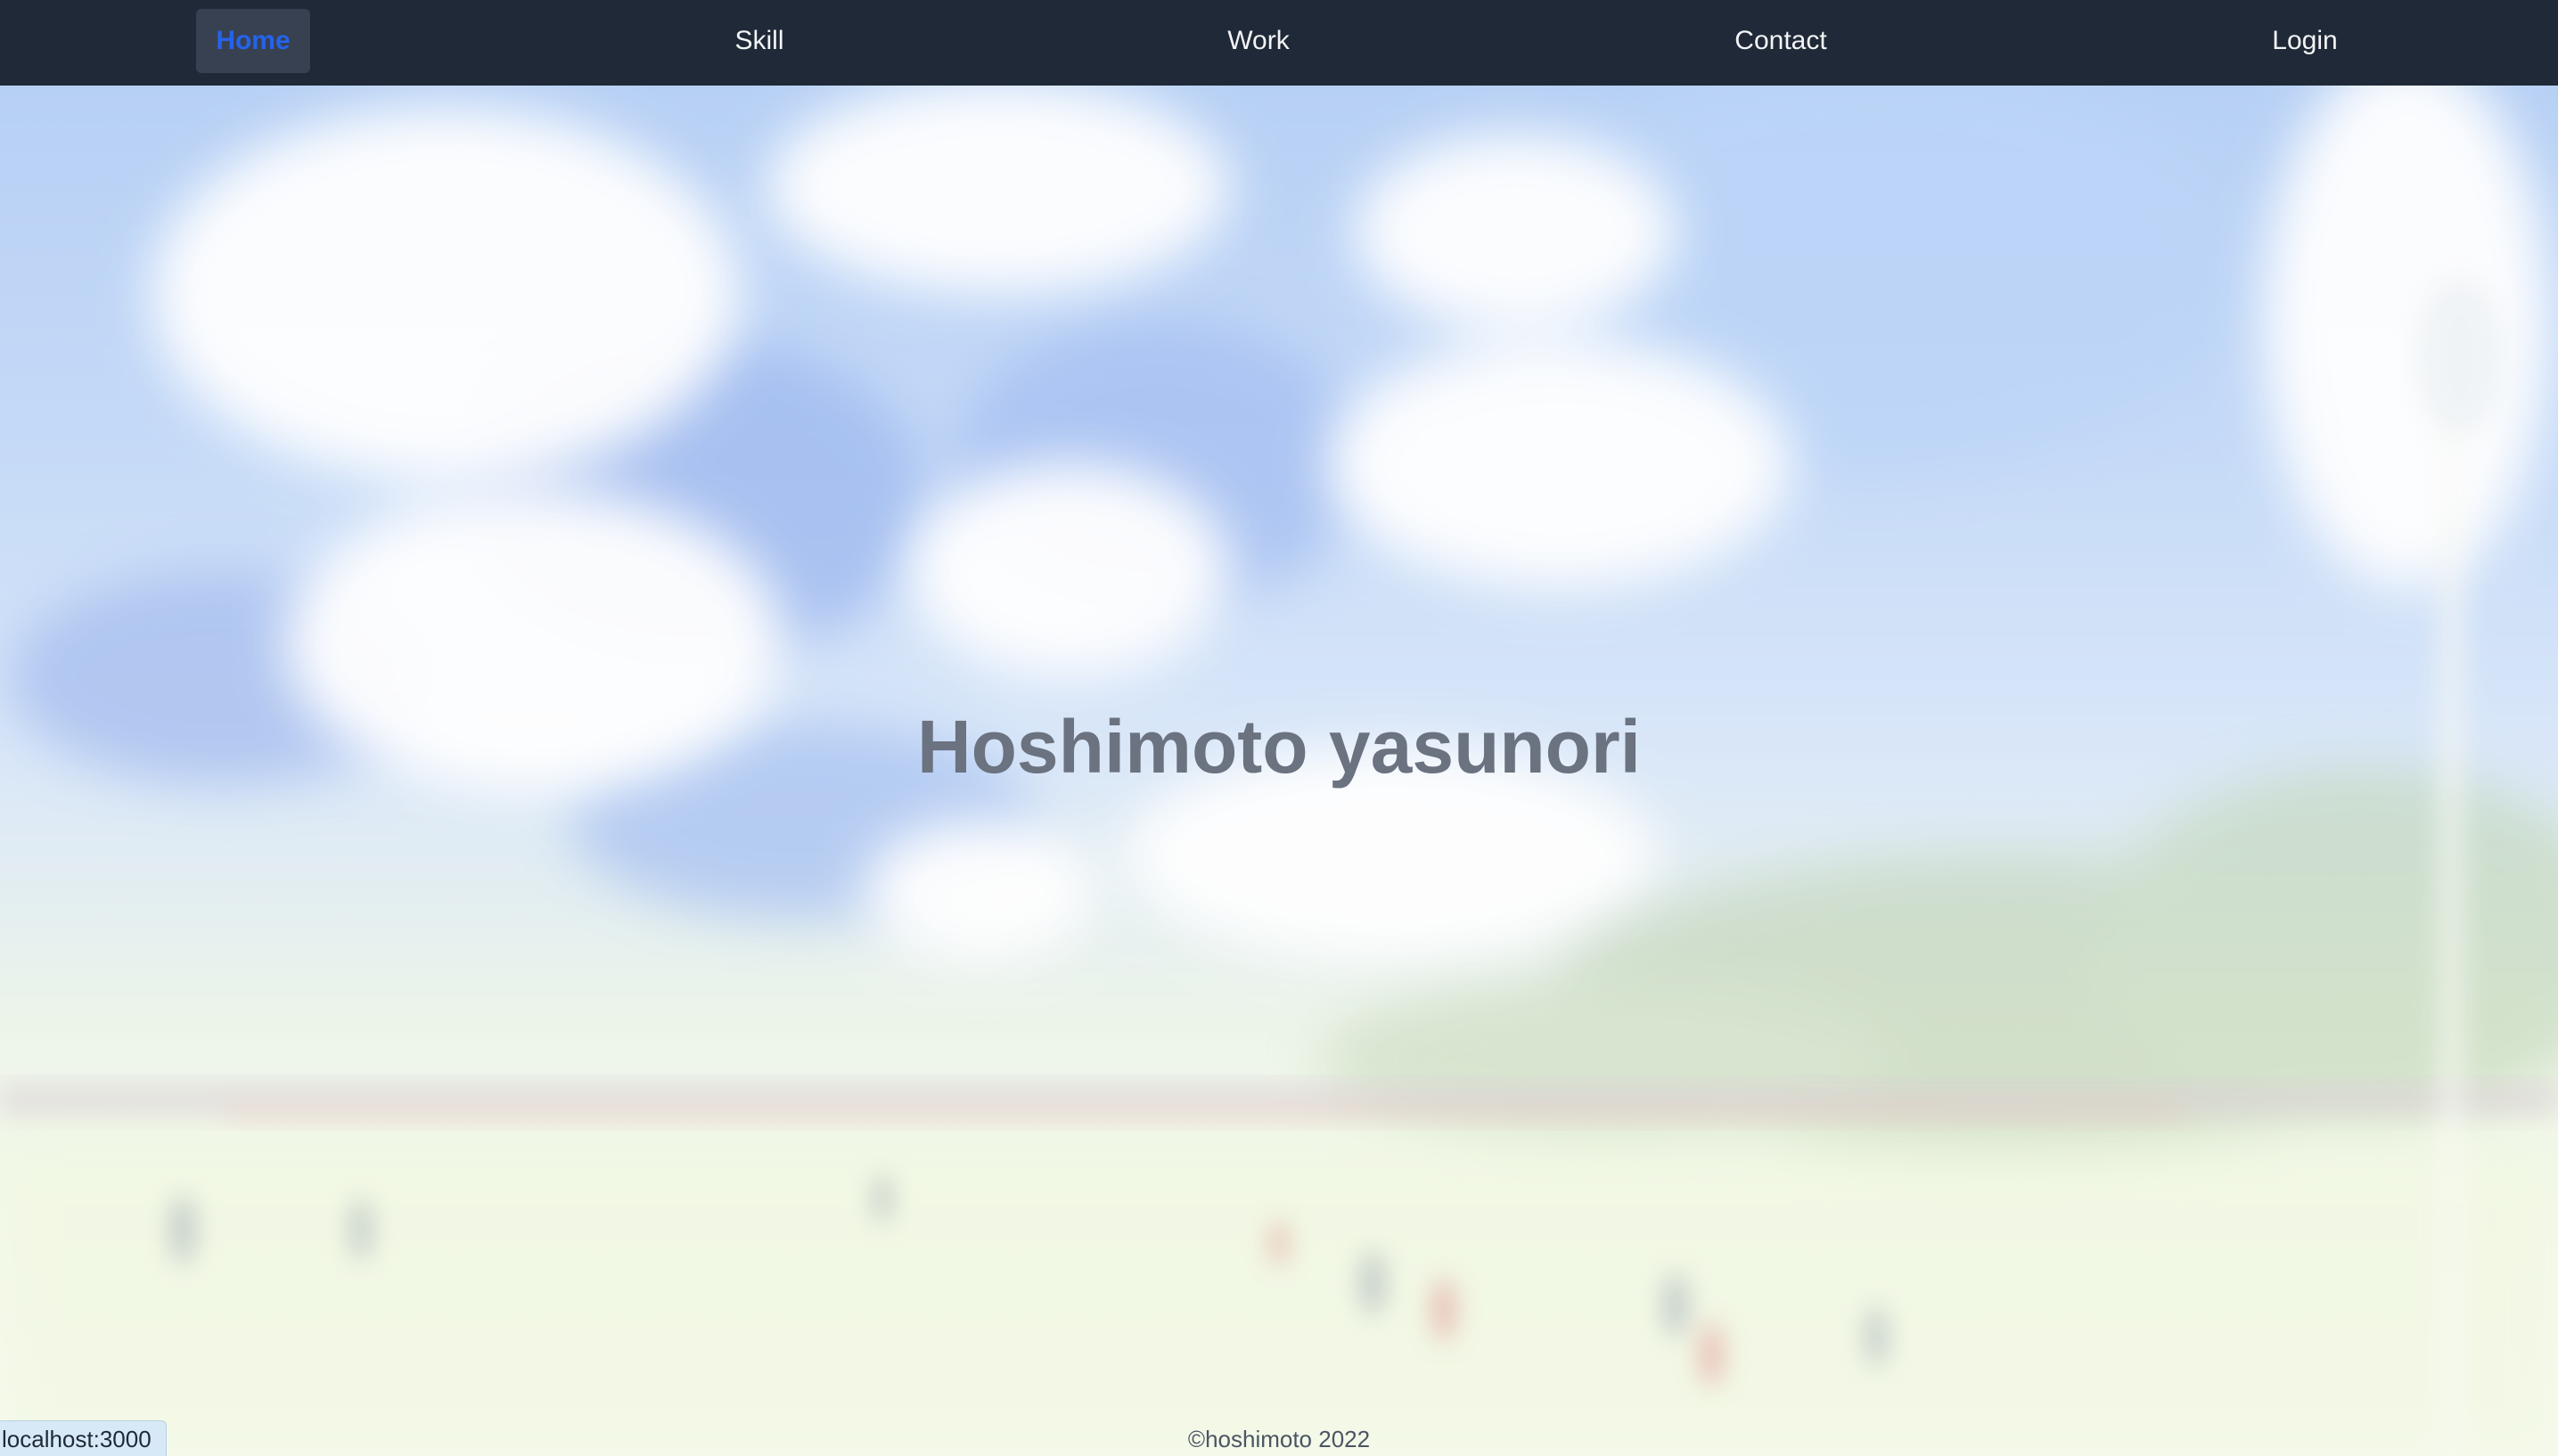  What do you see at coordinates (1780, 41) in the screenshot?
I see `nav-contact-link: Contact` at bounding box center [1780, 41].